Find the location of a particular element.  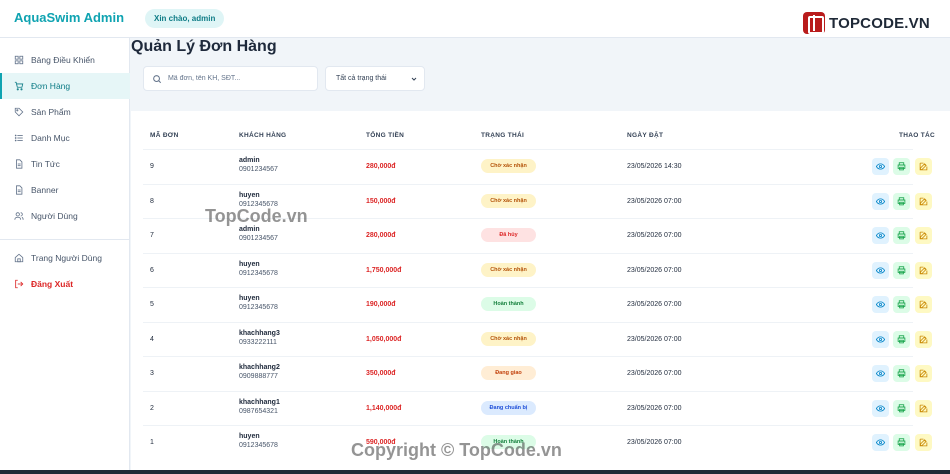

bottom-bar is located at coordinates (475, 472).